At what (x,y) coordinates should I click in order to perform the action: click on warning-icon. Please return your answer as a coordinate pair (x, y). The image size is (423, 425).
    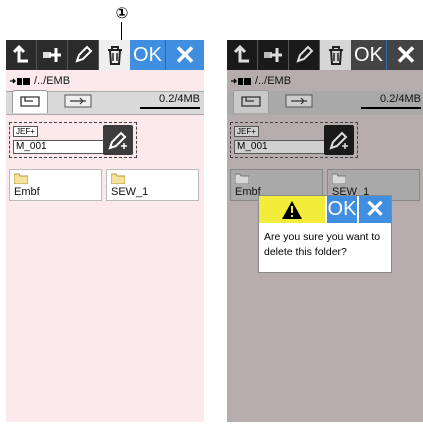
    Looking at the image, I should click on (292, 209).